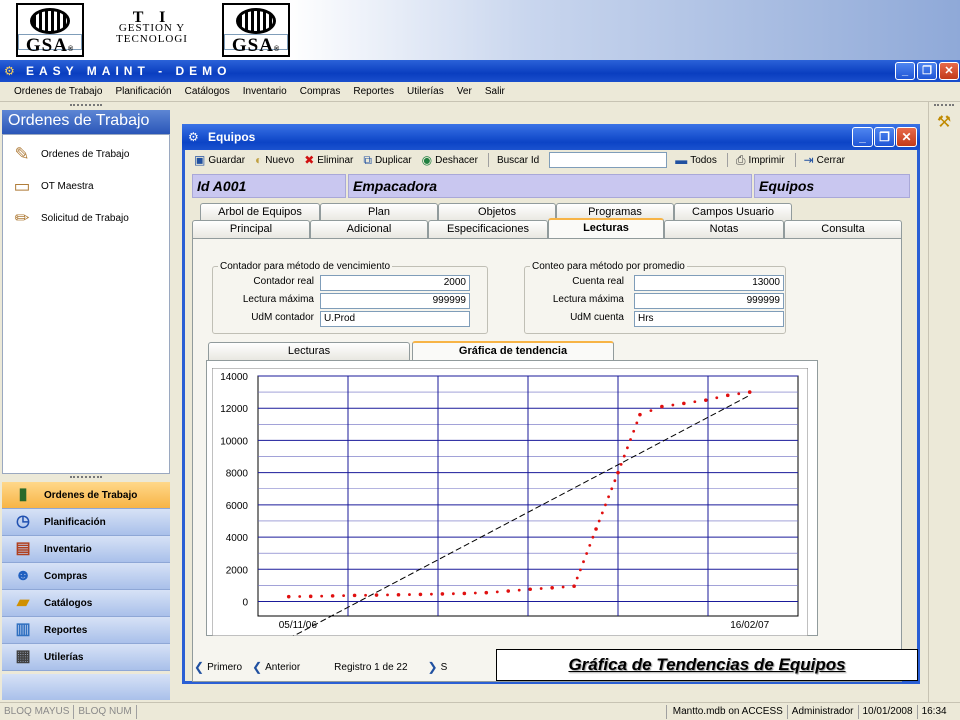  Describe the element at coordinates (143, 91) in the screenshot. I see `menu-planificacion: Planificación` at that location.